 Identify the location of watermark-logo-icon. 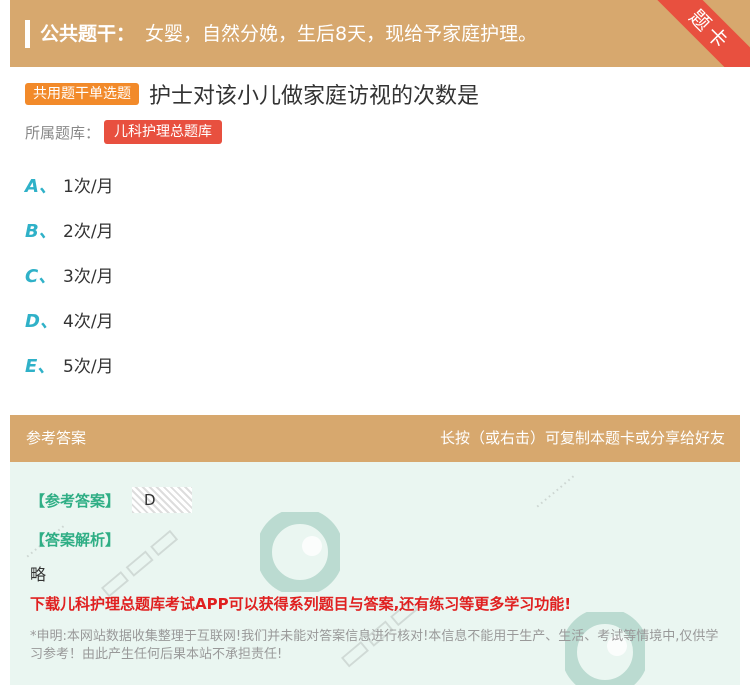
(300, 552).